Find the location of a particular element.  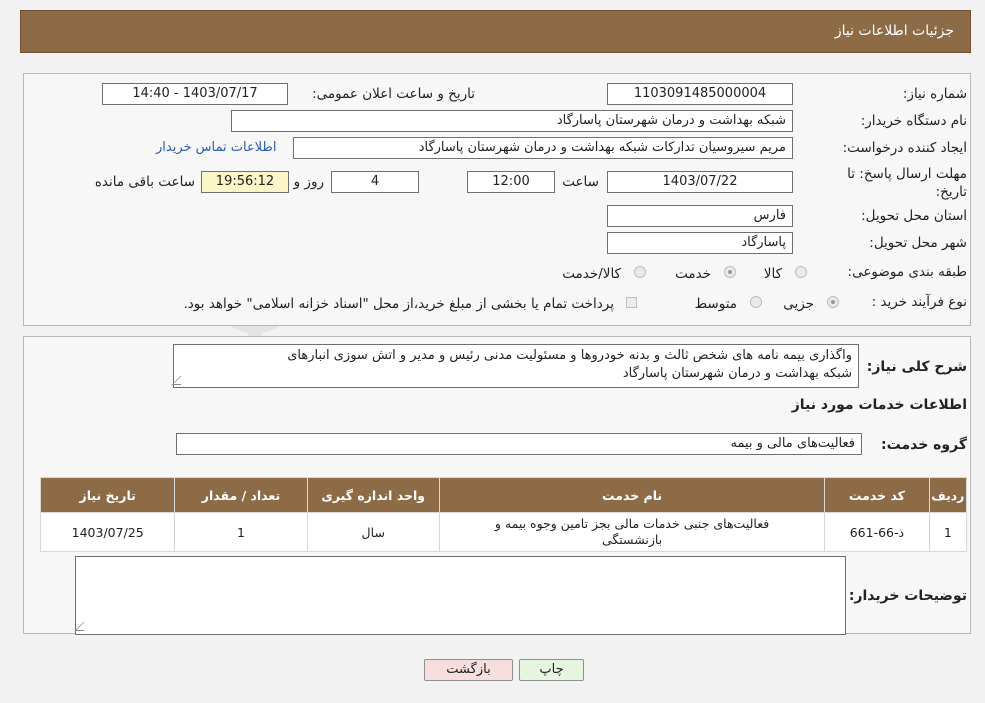

deadline-label-line2: تاریخ: is located at coordinates (951, 192).